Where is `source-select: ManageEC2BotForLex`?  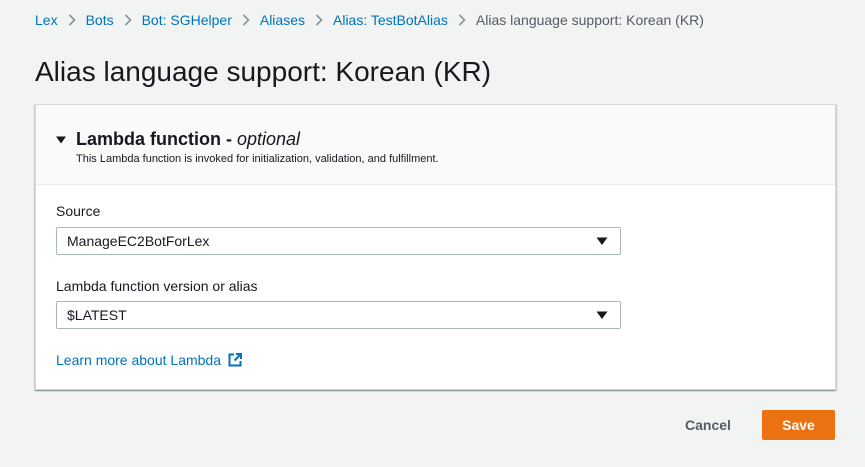 source-select: ManageEC2BotForLex is located at coordinates (338, 241).